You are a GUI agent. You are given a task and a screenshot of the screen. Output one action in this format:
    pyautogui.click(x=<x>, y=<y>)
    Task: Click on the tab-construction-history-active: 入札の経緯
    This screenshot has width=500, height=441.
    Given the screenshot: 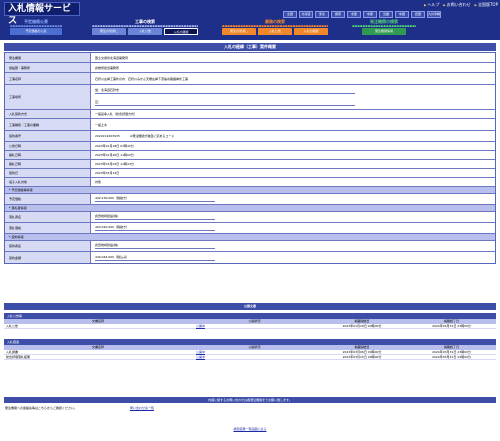 What is the action you would take?
    pyautogui.click(x=181, y=31)
    